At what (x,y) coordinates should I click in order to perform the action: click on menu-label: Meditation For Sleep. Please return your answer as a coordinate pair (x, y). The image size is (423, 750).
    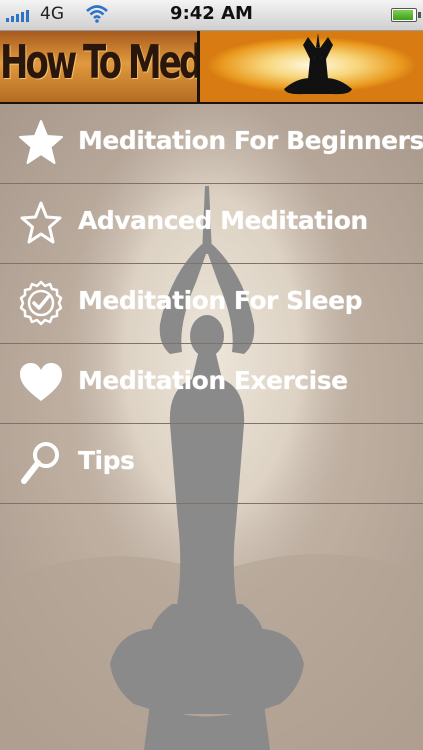
    Looking at the image, I should click on (220, 300).